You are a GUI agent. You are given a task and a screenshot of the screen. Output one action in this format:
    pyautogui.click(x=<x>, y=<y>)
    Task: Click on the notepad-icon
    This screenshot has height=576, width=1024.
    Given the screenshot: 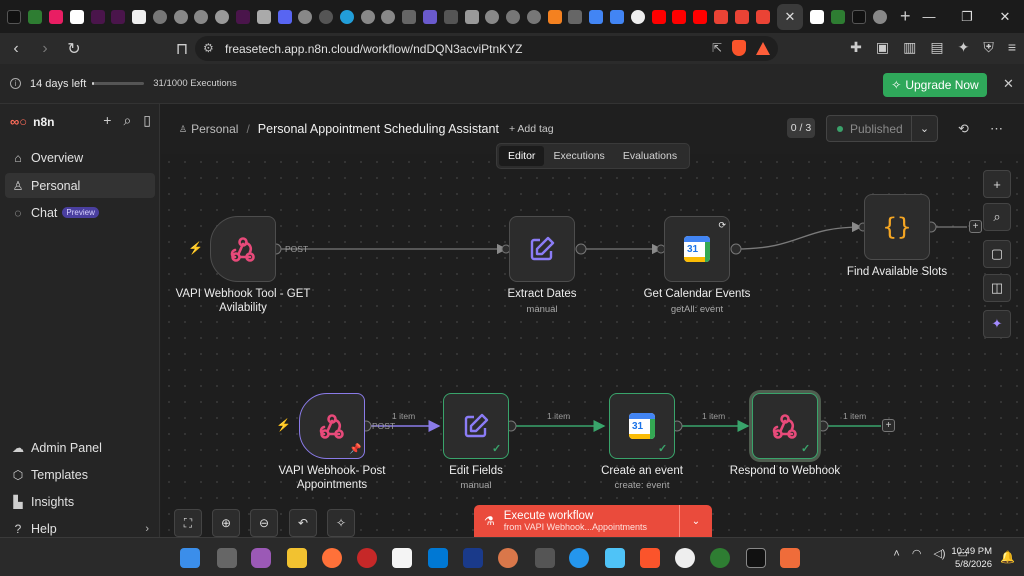 What is the action you would take?
    pyautogui.click(x=615, y=558)
    